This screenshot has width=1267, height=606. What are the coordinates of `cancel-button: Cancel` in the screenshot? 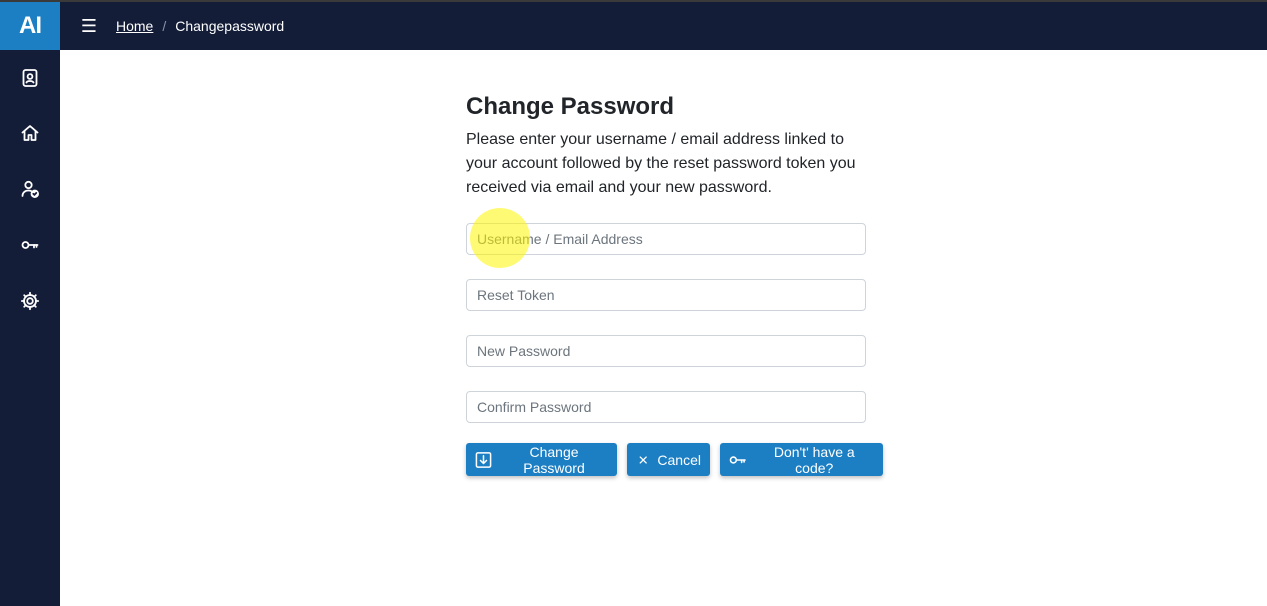 It's located at (668, 459).